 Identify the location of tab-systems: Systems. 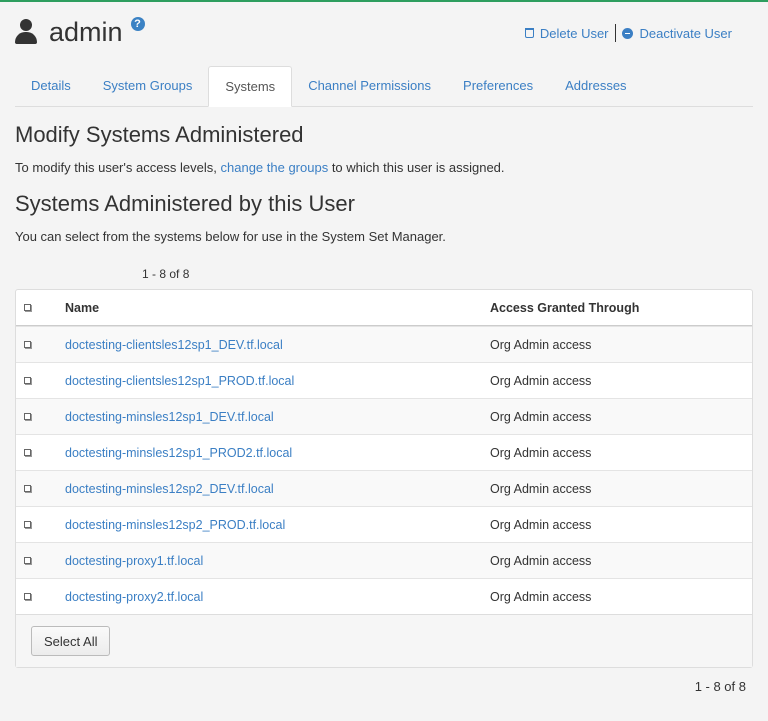
(250, 86).